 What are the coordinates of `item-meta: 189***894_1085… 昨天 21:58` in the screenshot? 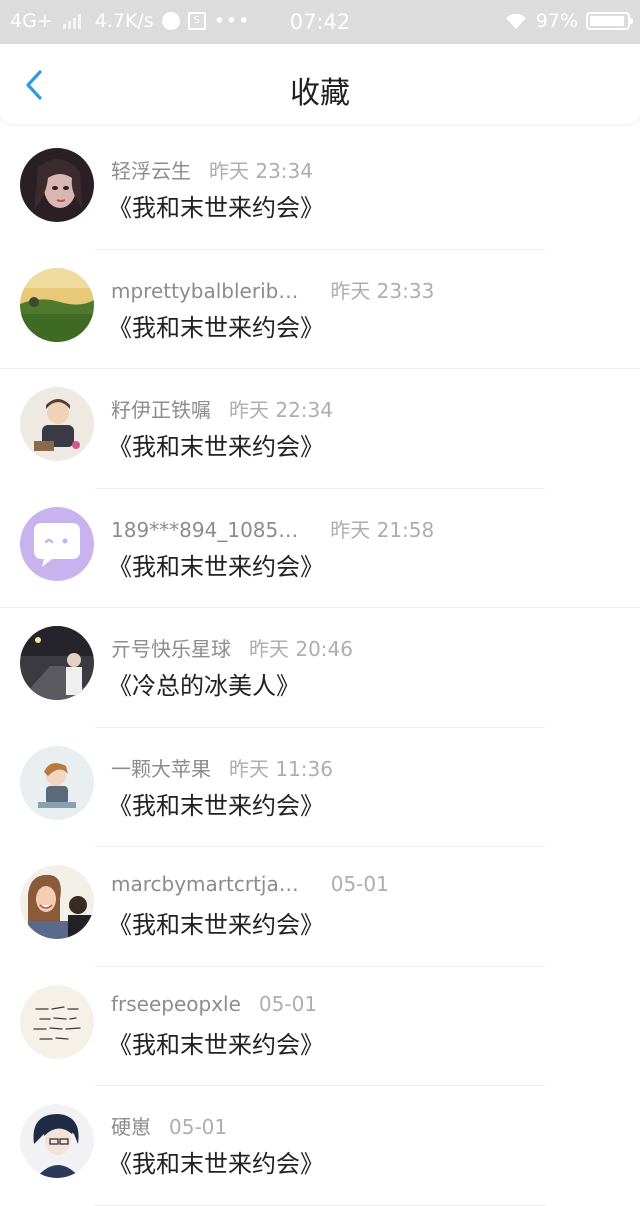 It's located at (272, 528).